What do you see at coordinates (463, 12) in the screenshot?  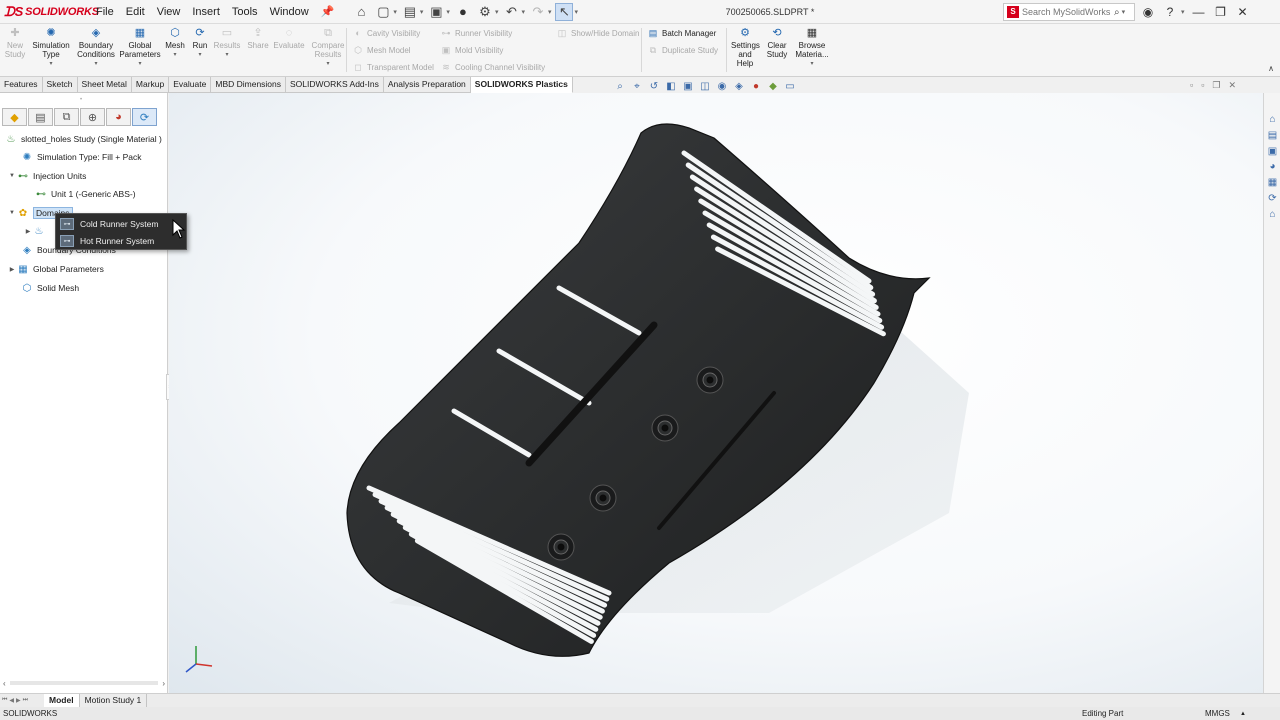 I see `traffic-light-icon: ●` at bounding box center [463, 12].